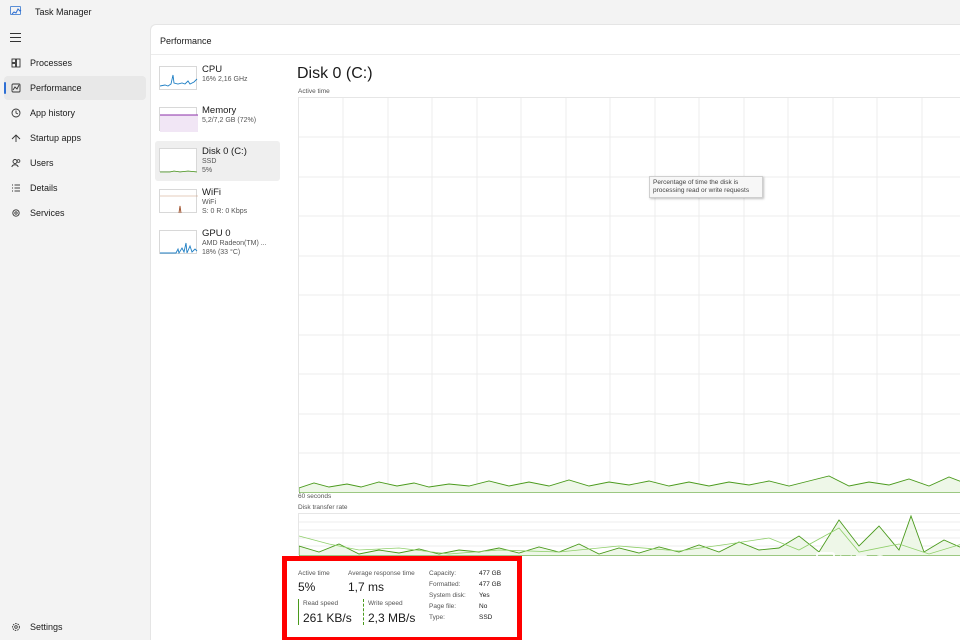 This screenshot has width=960, height=640. Describe the element at coordinates (447, 595) in the screenshot. I see `system-disk-key: System disk:` at that location.